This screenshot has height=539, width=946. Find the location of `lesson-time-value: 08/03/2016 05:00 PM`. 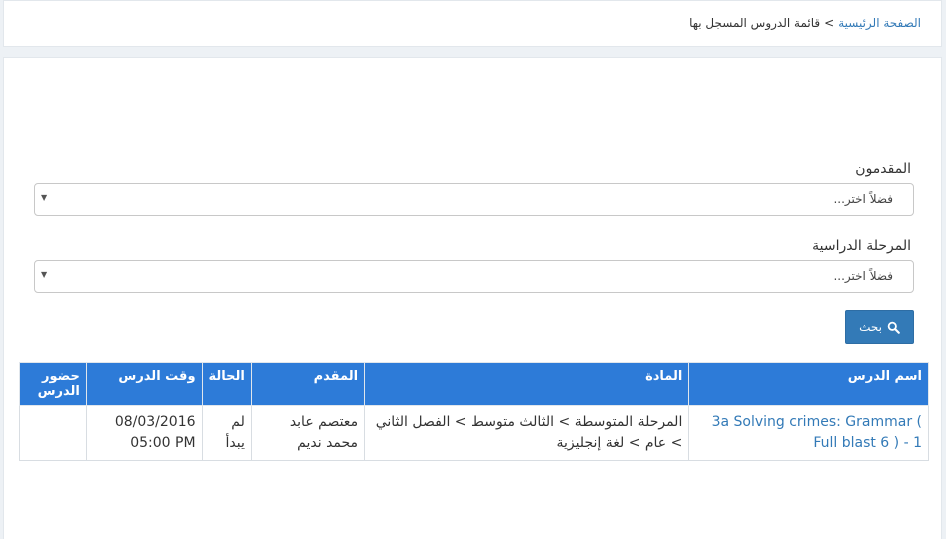

lesson-time-value: 08/03/2016 05:00 PM is located at coordinates (155, 432).